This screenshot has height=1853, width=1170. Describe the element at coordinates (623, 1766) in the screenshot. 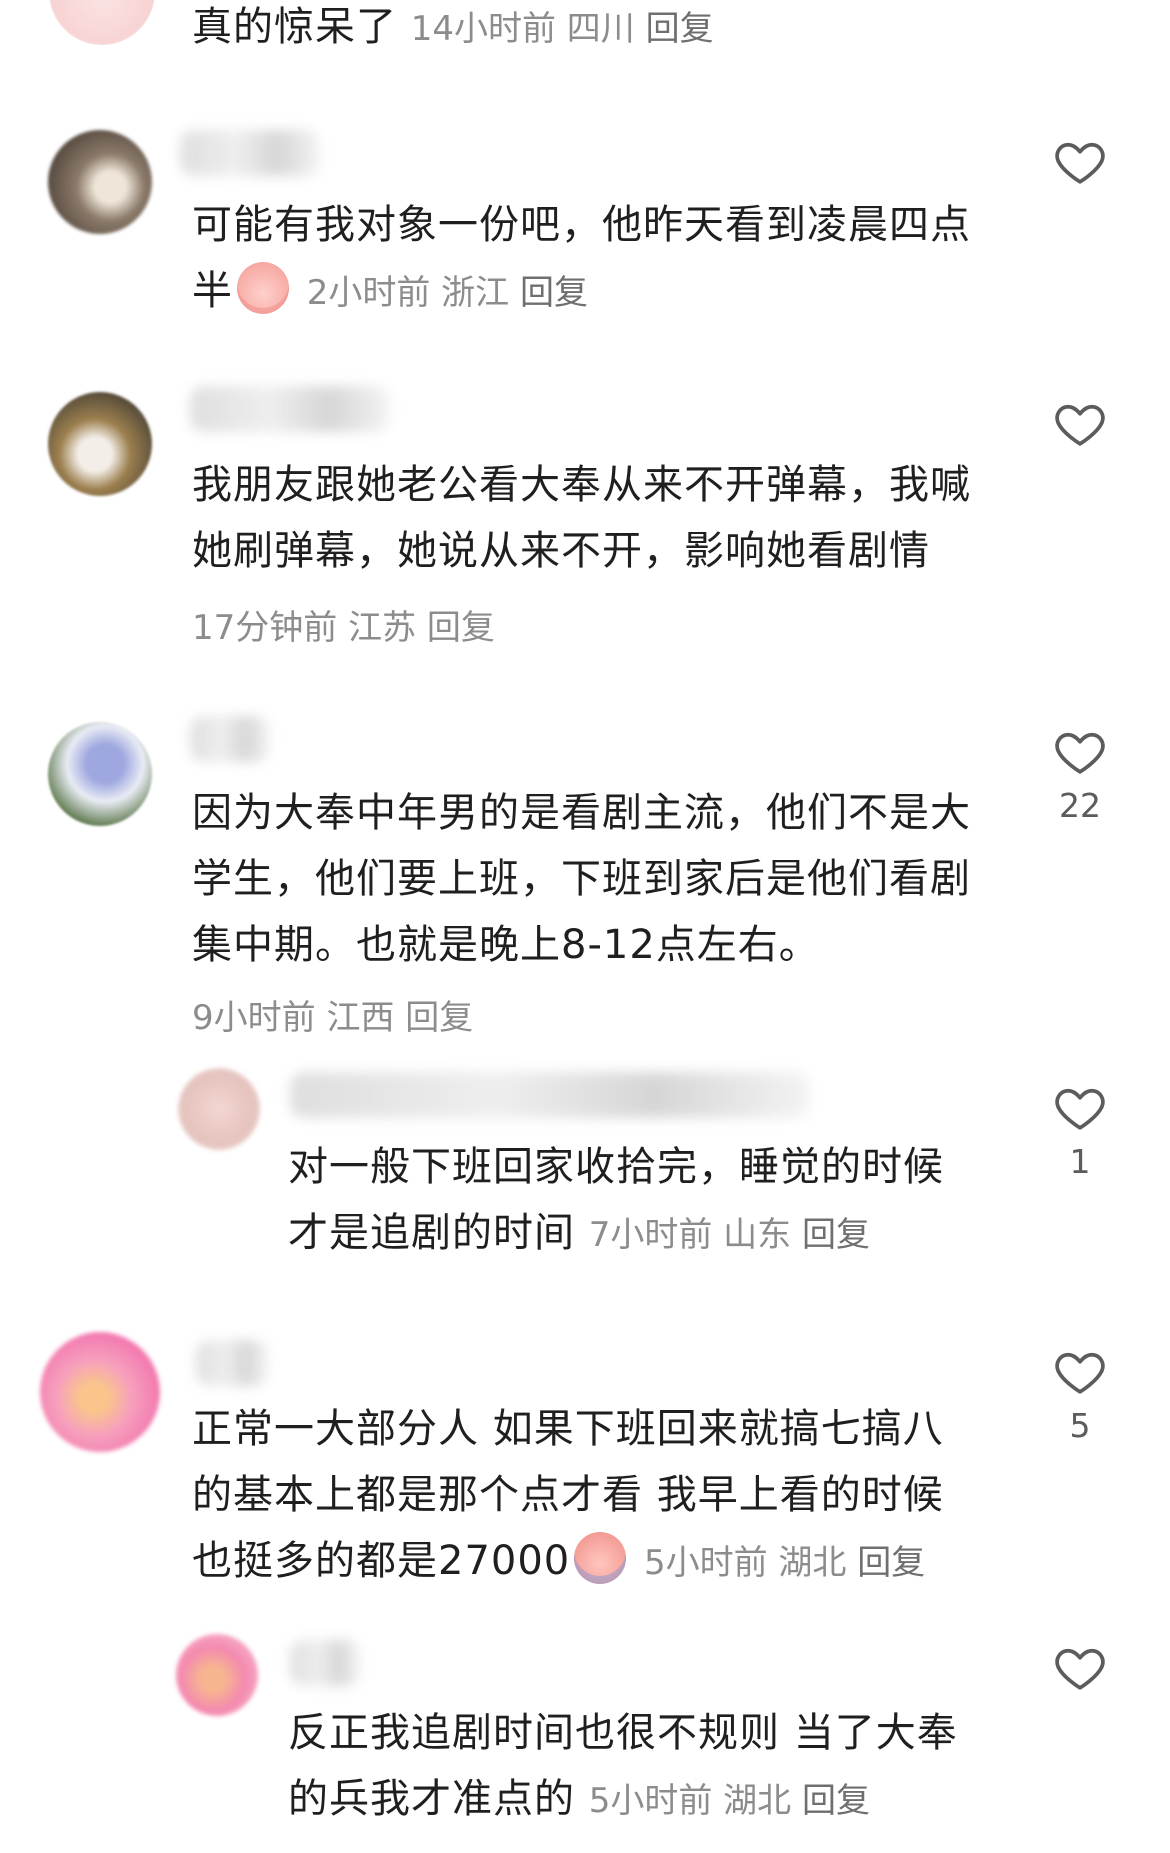

I see `comment-text: 反正我追剧时间也很不规则 当了大奉 的兵我才准点的 5小时前 湖北 回复` at that location.